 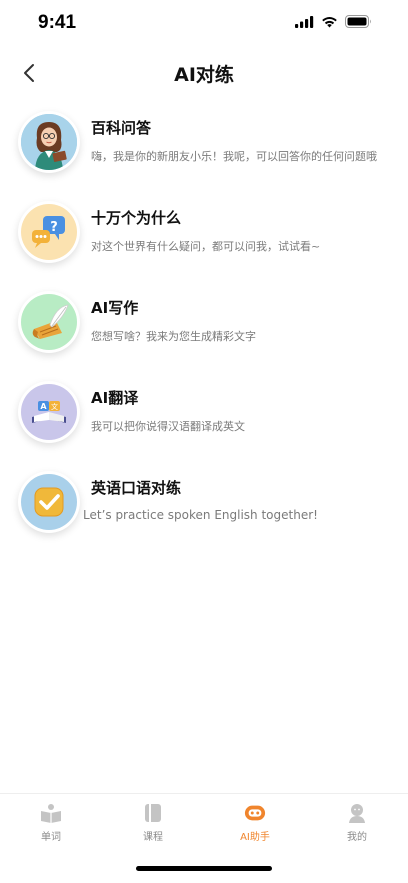 I want to click on tab-profile: 我的, so click(x=357, y=821).